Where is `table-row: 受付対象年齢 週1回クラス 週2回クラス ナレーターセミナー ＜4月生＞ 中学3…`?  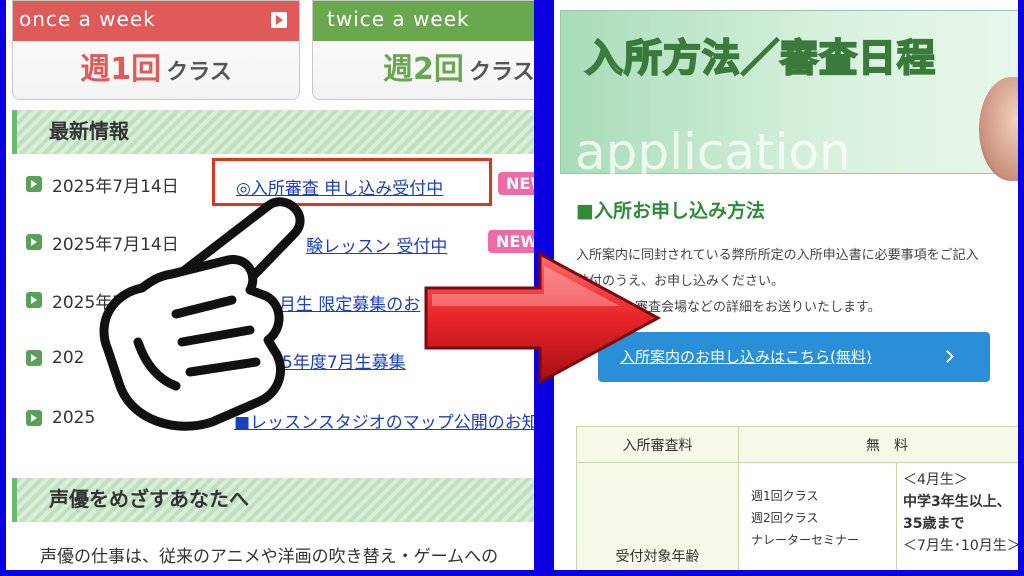
table-row: 受付対象年齢 週1回クラス 週2回クラス ナレーターセミナー ＜4月生＞ 中学3… is located at coordinates (798, 516).